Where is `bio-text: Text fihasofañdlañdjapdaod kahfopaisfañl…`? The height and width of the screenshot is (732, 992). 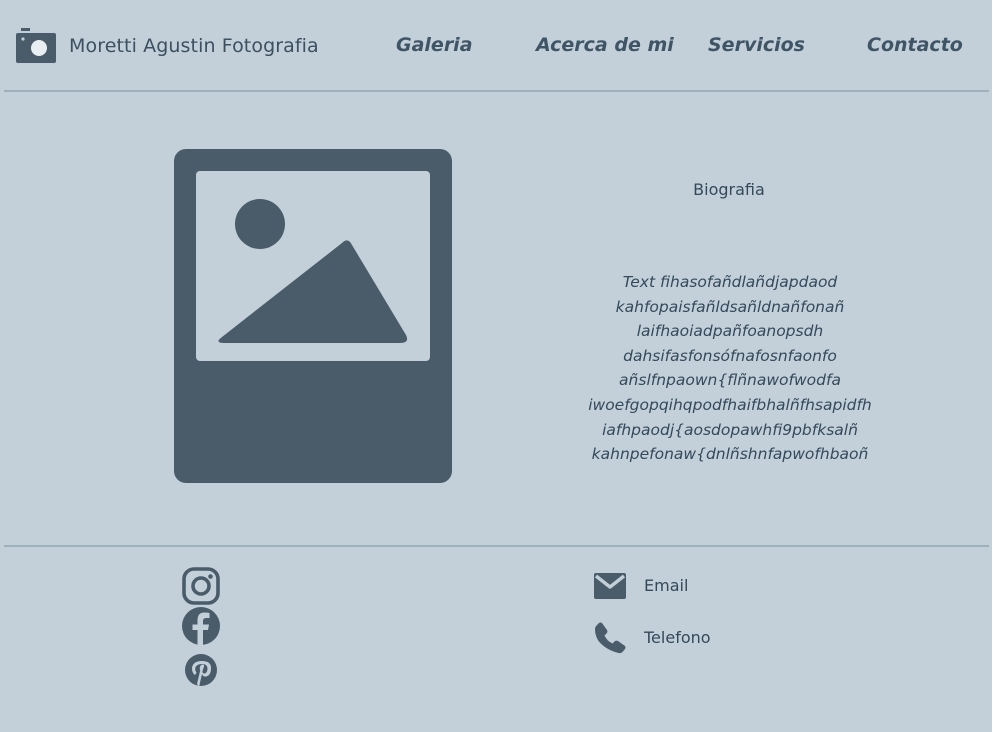
bio-text: Text fihasofañdlañdjapdaod kahfopaisfañl… is located at coordinates (730, 368).